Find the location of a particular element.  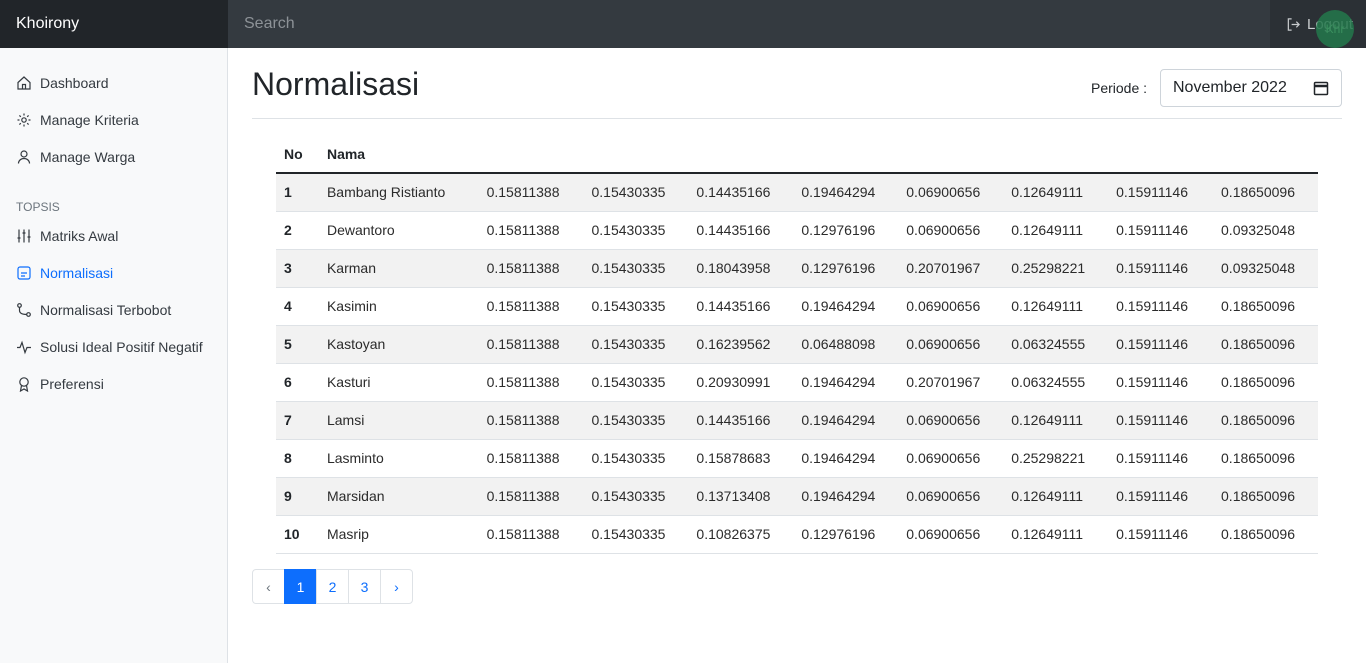

row-number: 1 is located at coordinates (297, 192).